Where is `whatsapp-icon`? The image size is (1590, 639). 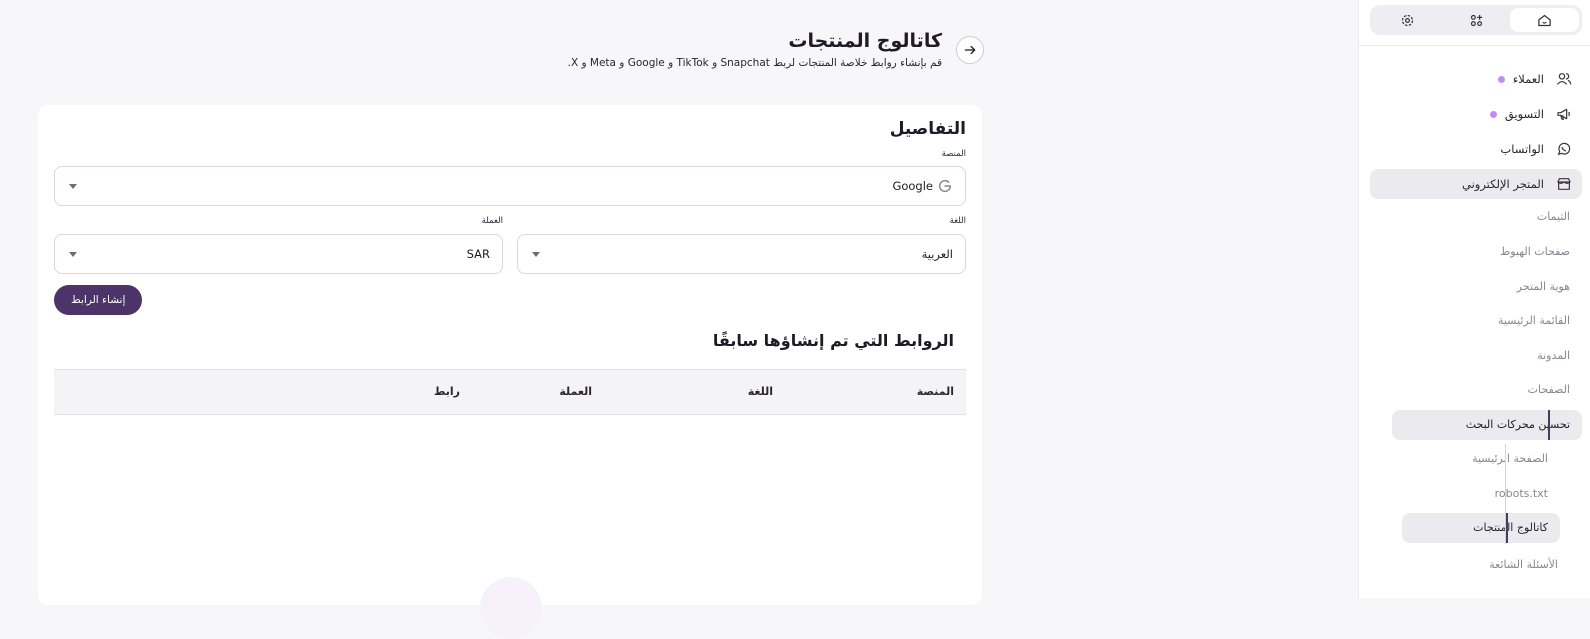
whatsapp-icon is located at coordinates (1564, 149).